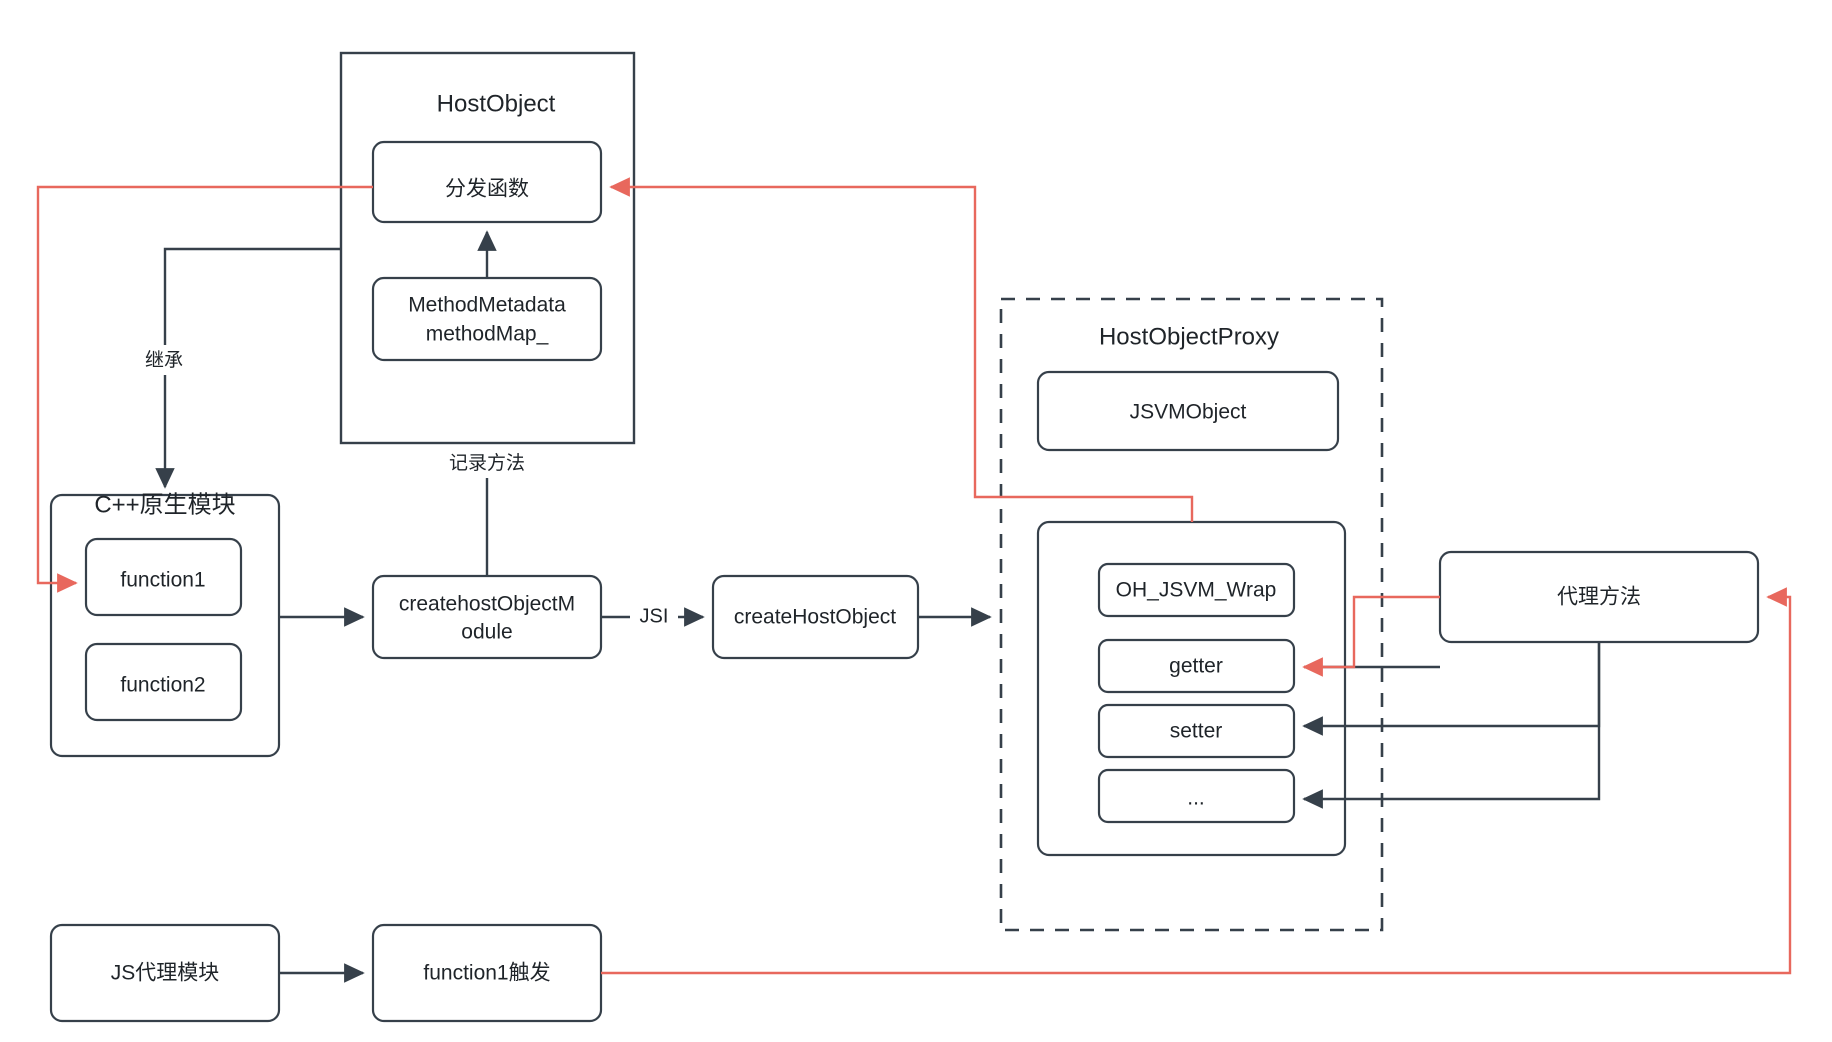  I want to click on node-setter-label: setter, so click(1196, 731).